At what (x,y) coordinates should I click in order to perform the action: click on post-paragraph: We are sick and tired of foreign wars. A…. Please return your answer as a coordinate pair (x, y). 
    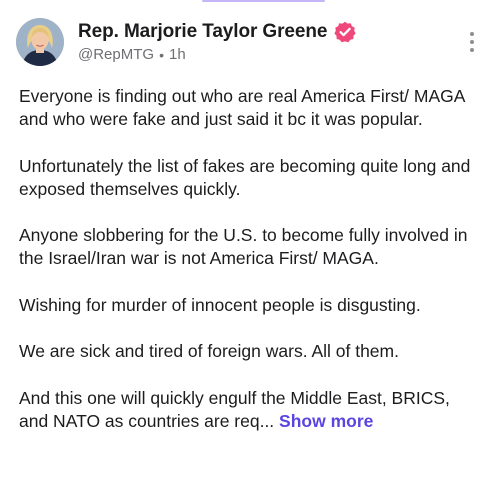
    Looking at the image, I should click on (209, 351).